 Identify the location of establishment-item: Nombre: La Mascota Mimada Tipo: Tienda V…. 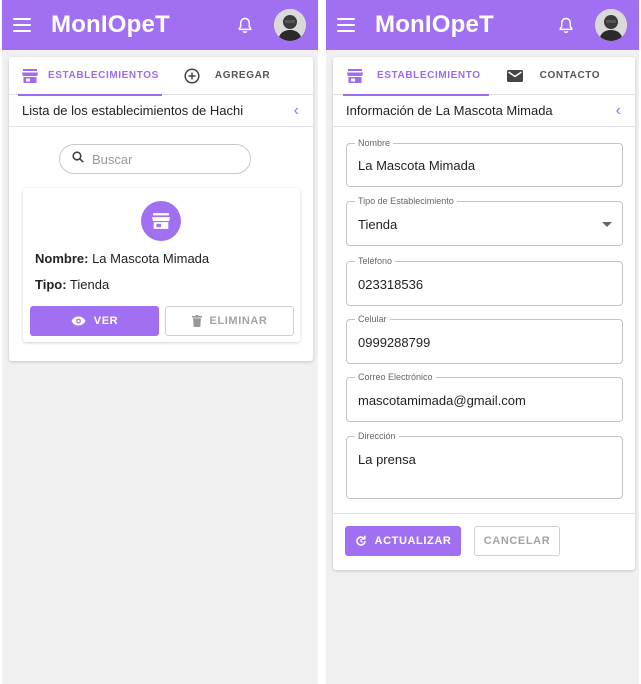
(161, 265).